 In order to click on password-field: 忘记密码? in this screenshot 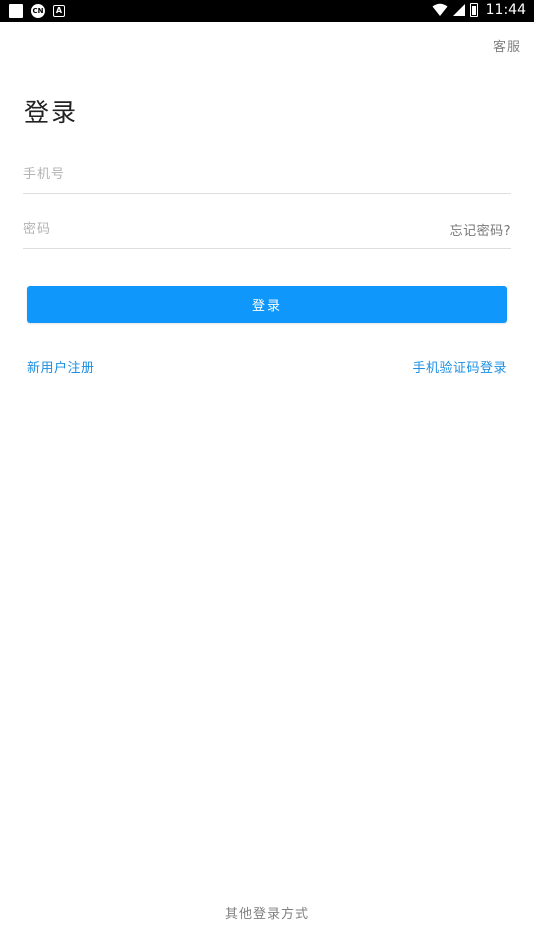, I will do `click(267, 230)`.